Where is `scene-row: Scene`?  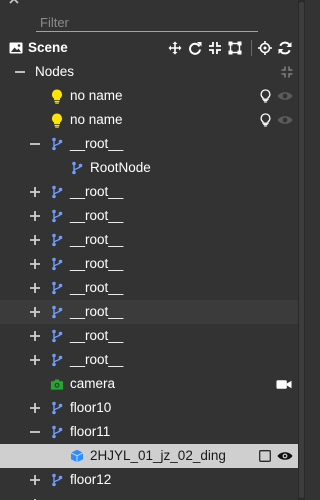 scene-row: Scene is located at coordinates (149, 48).